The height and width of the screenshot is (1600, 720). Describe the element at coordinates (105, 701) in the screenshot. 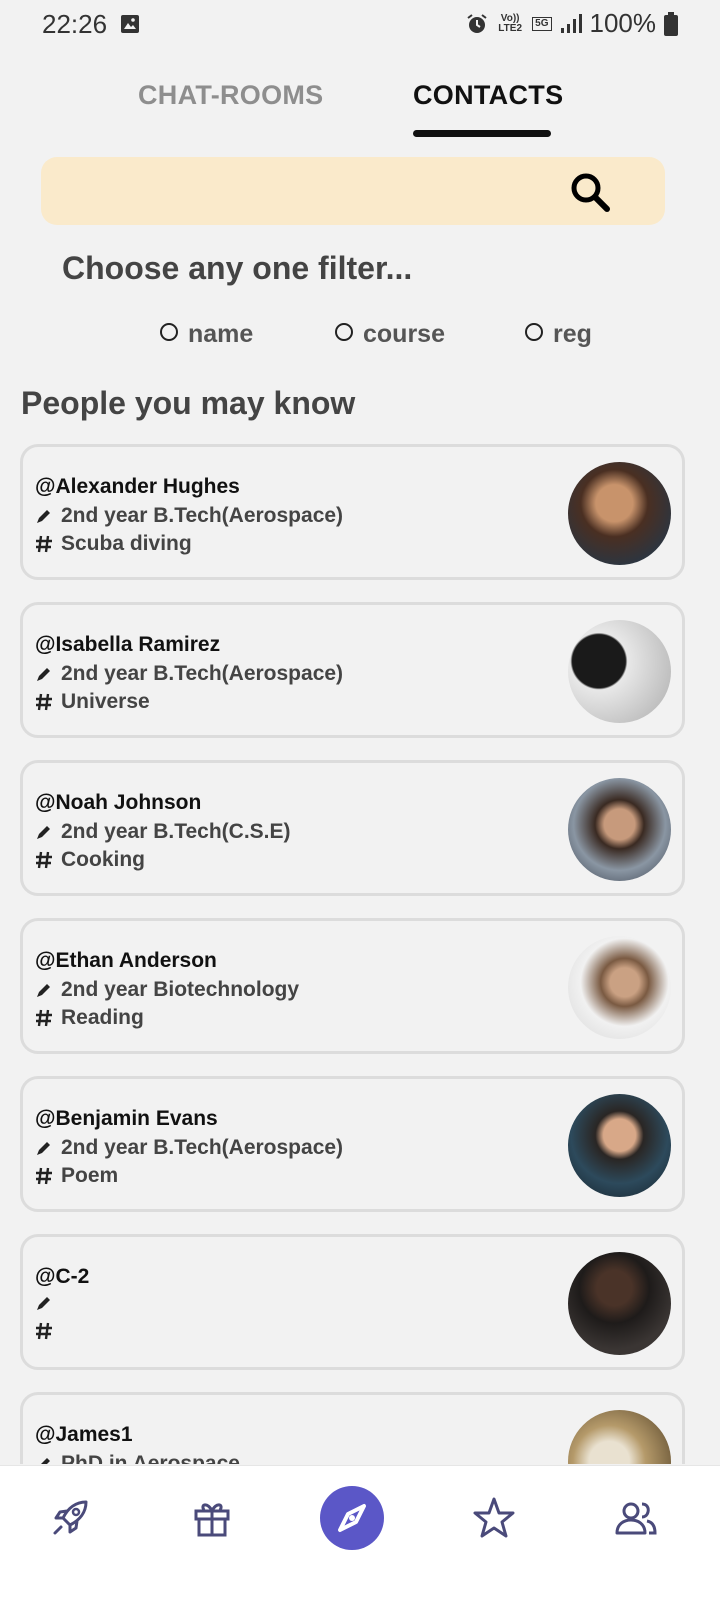

I see `contact-interest: Universe` at that location.